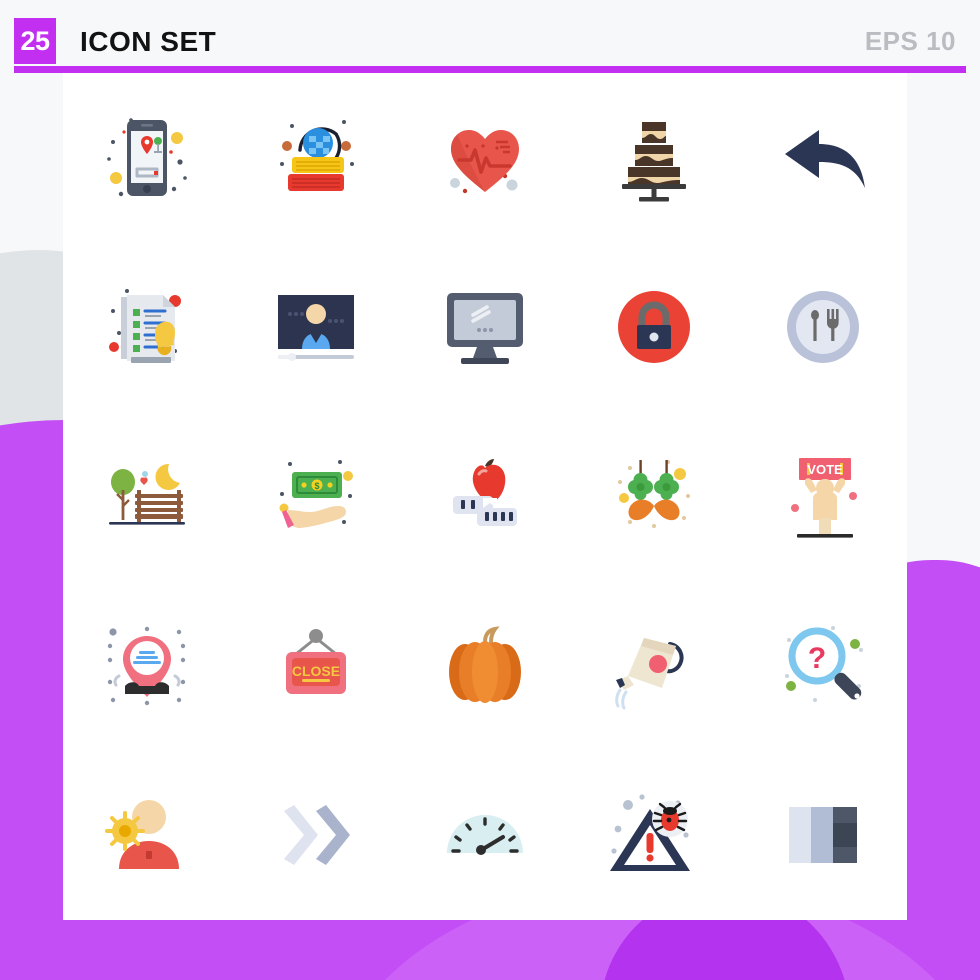 The width and height of the screenshot is (980, 980). What do you see at coordinates (316, 661) in the screenshot?
I see `close-sign-icon: CLOSE` at bounding box center [316, 661].